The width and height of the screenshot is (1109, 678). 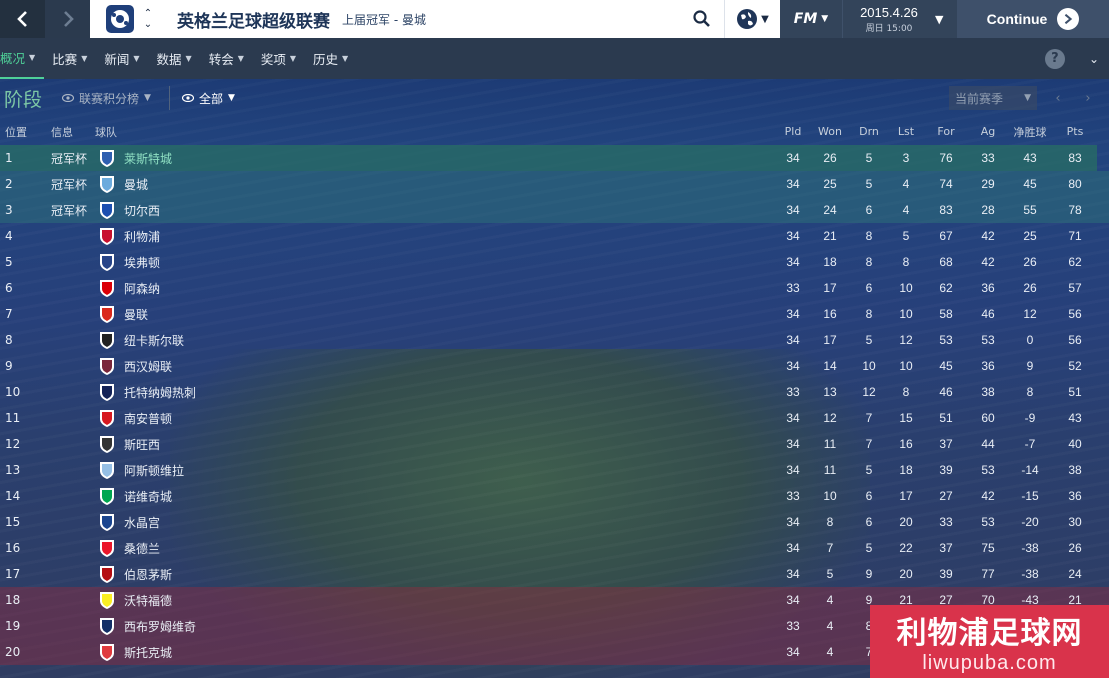 What do you see at coordinates (142, 288) in the screenshot?
I see `team-name-link: 阿森纳` at bounding box center [142, 288].